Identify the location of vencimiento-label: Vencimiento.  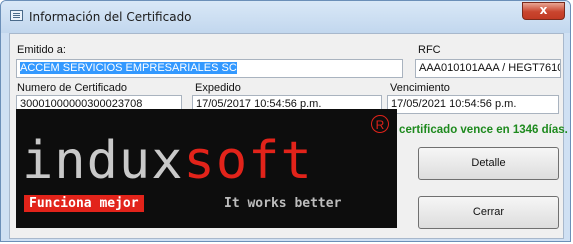
(420, 88).